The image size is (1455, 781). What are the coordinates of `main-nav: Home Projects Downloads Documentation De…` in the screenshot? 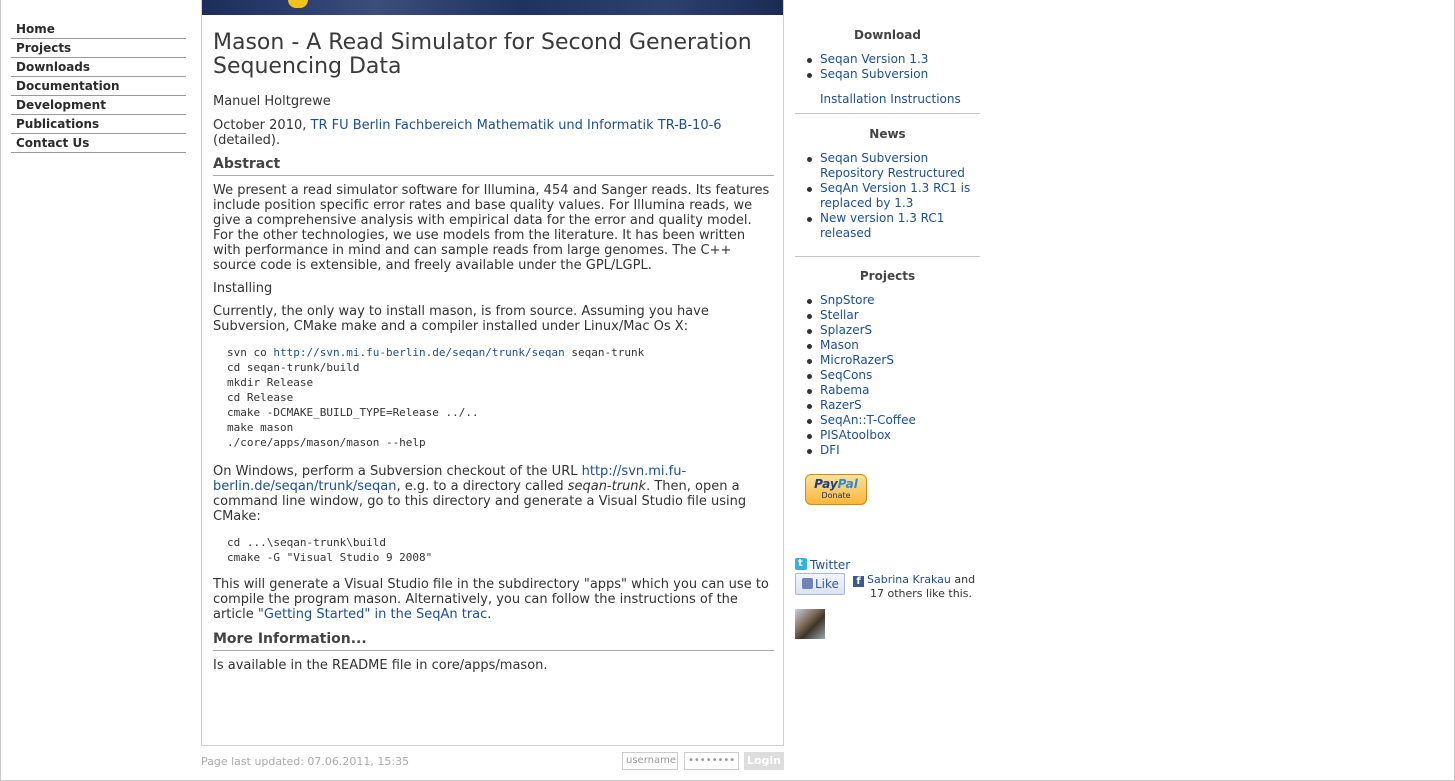 It's located at (98, 86).